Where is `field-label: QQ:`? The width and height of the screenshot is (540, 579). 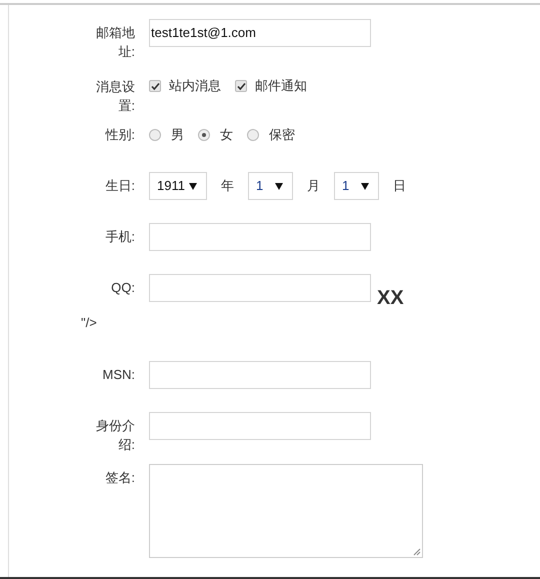
field-label: QQ: is located at coordinates (122, 288).